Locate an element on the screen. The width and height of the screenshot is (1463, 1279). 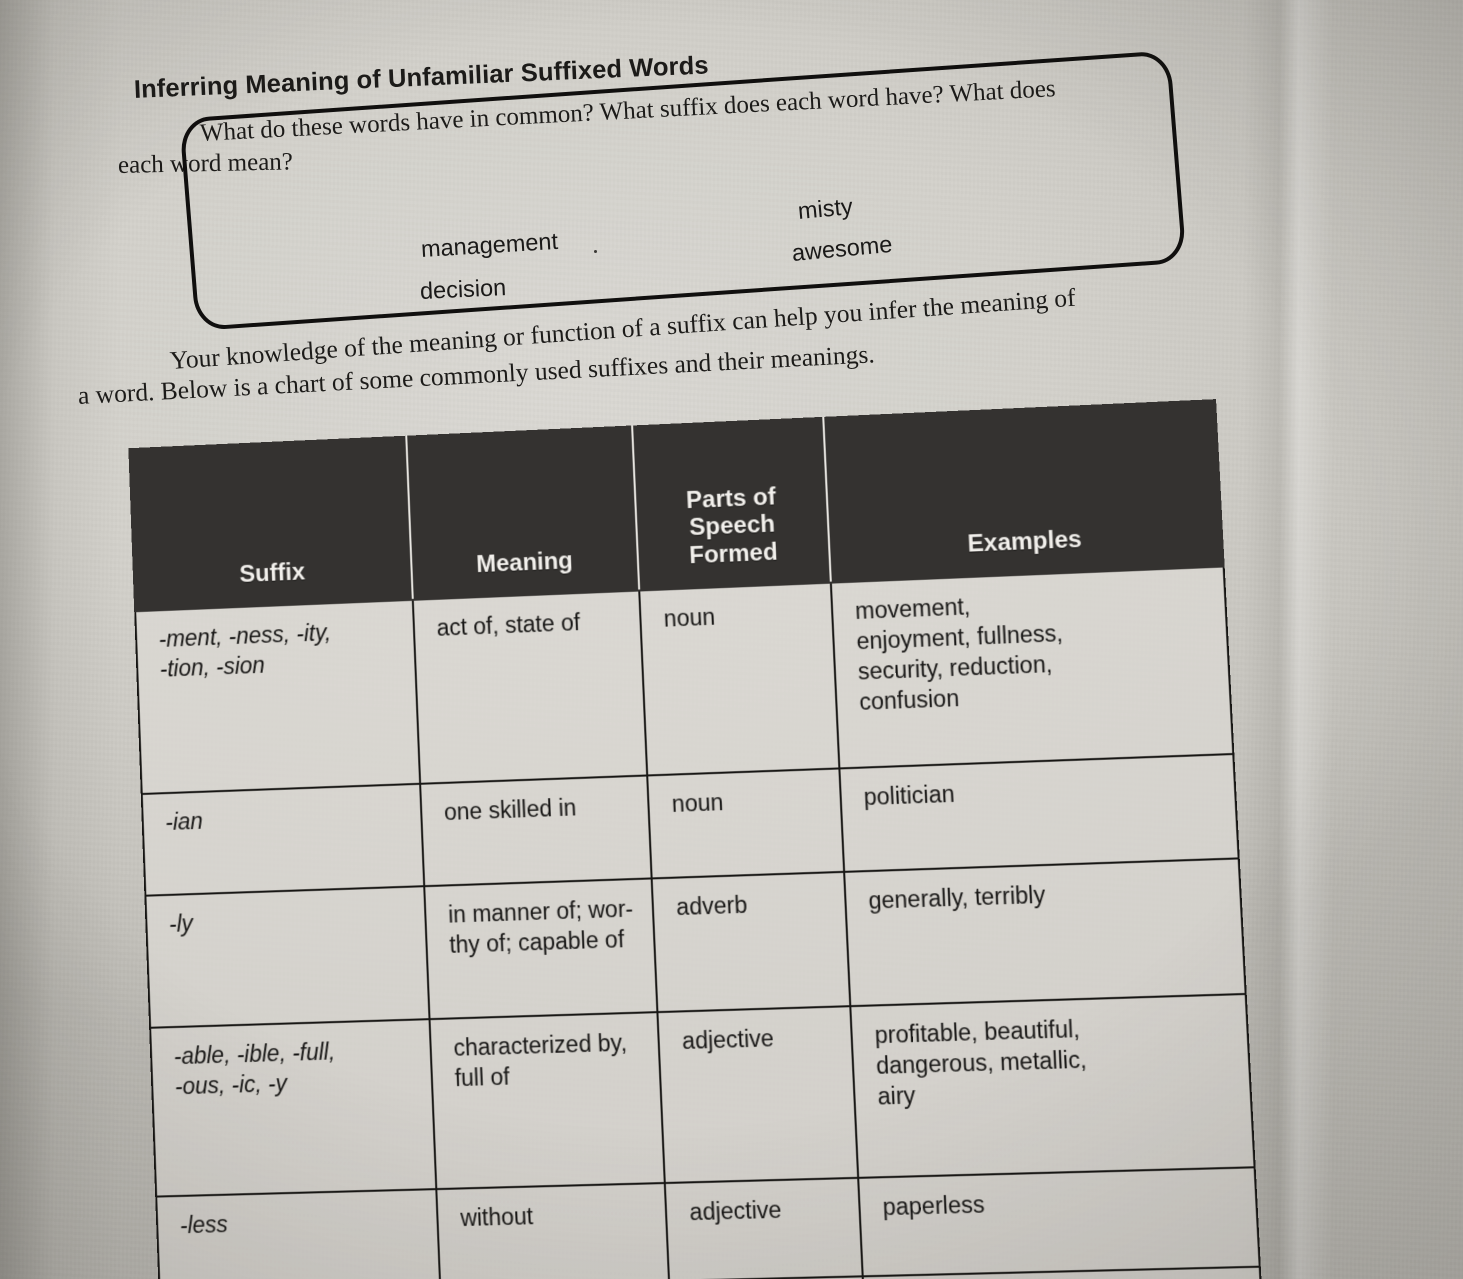
suffix-line-1: -ment, -ness, -ity, is located at coordinates (245, 635).